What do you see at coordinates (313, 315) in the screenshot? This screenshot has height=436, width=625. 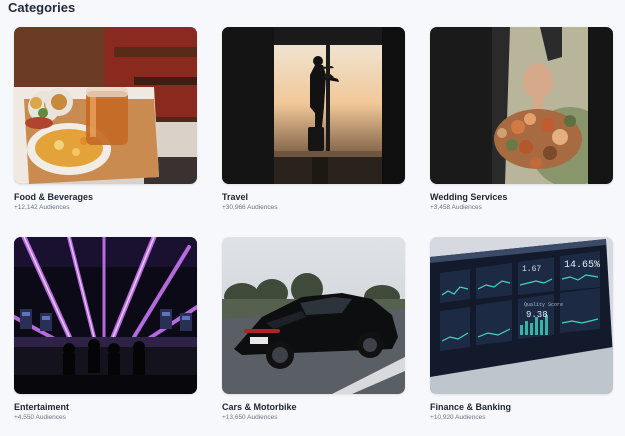 I see `car-photo` at bounding box center [313, 315].